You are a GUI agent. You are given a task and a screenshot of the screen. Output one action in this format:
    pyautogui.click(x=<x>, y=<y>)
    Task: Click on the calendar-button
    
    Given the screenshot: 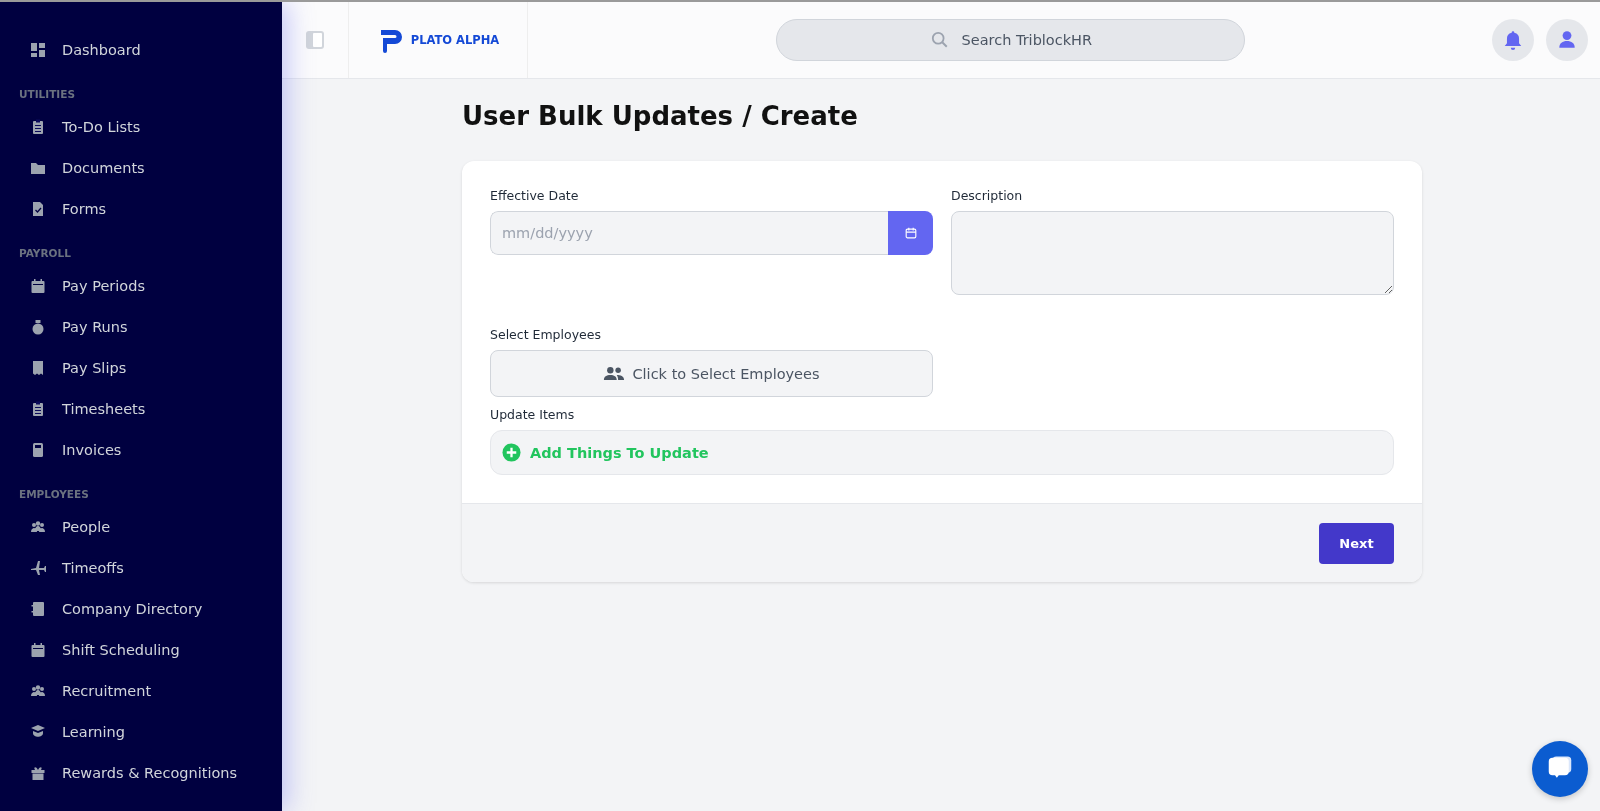 What is the action you would take?
    pyautogui.click(x=910, y=233)
    